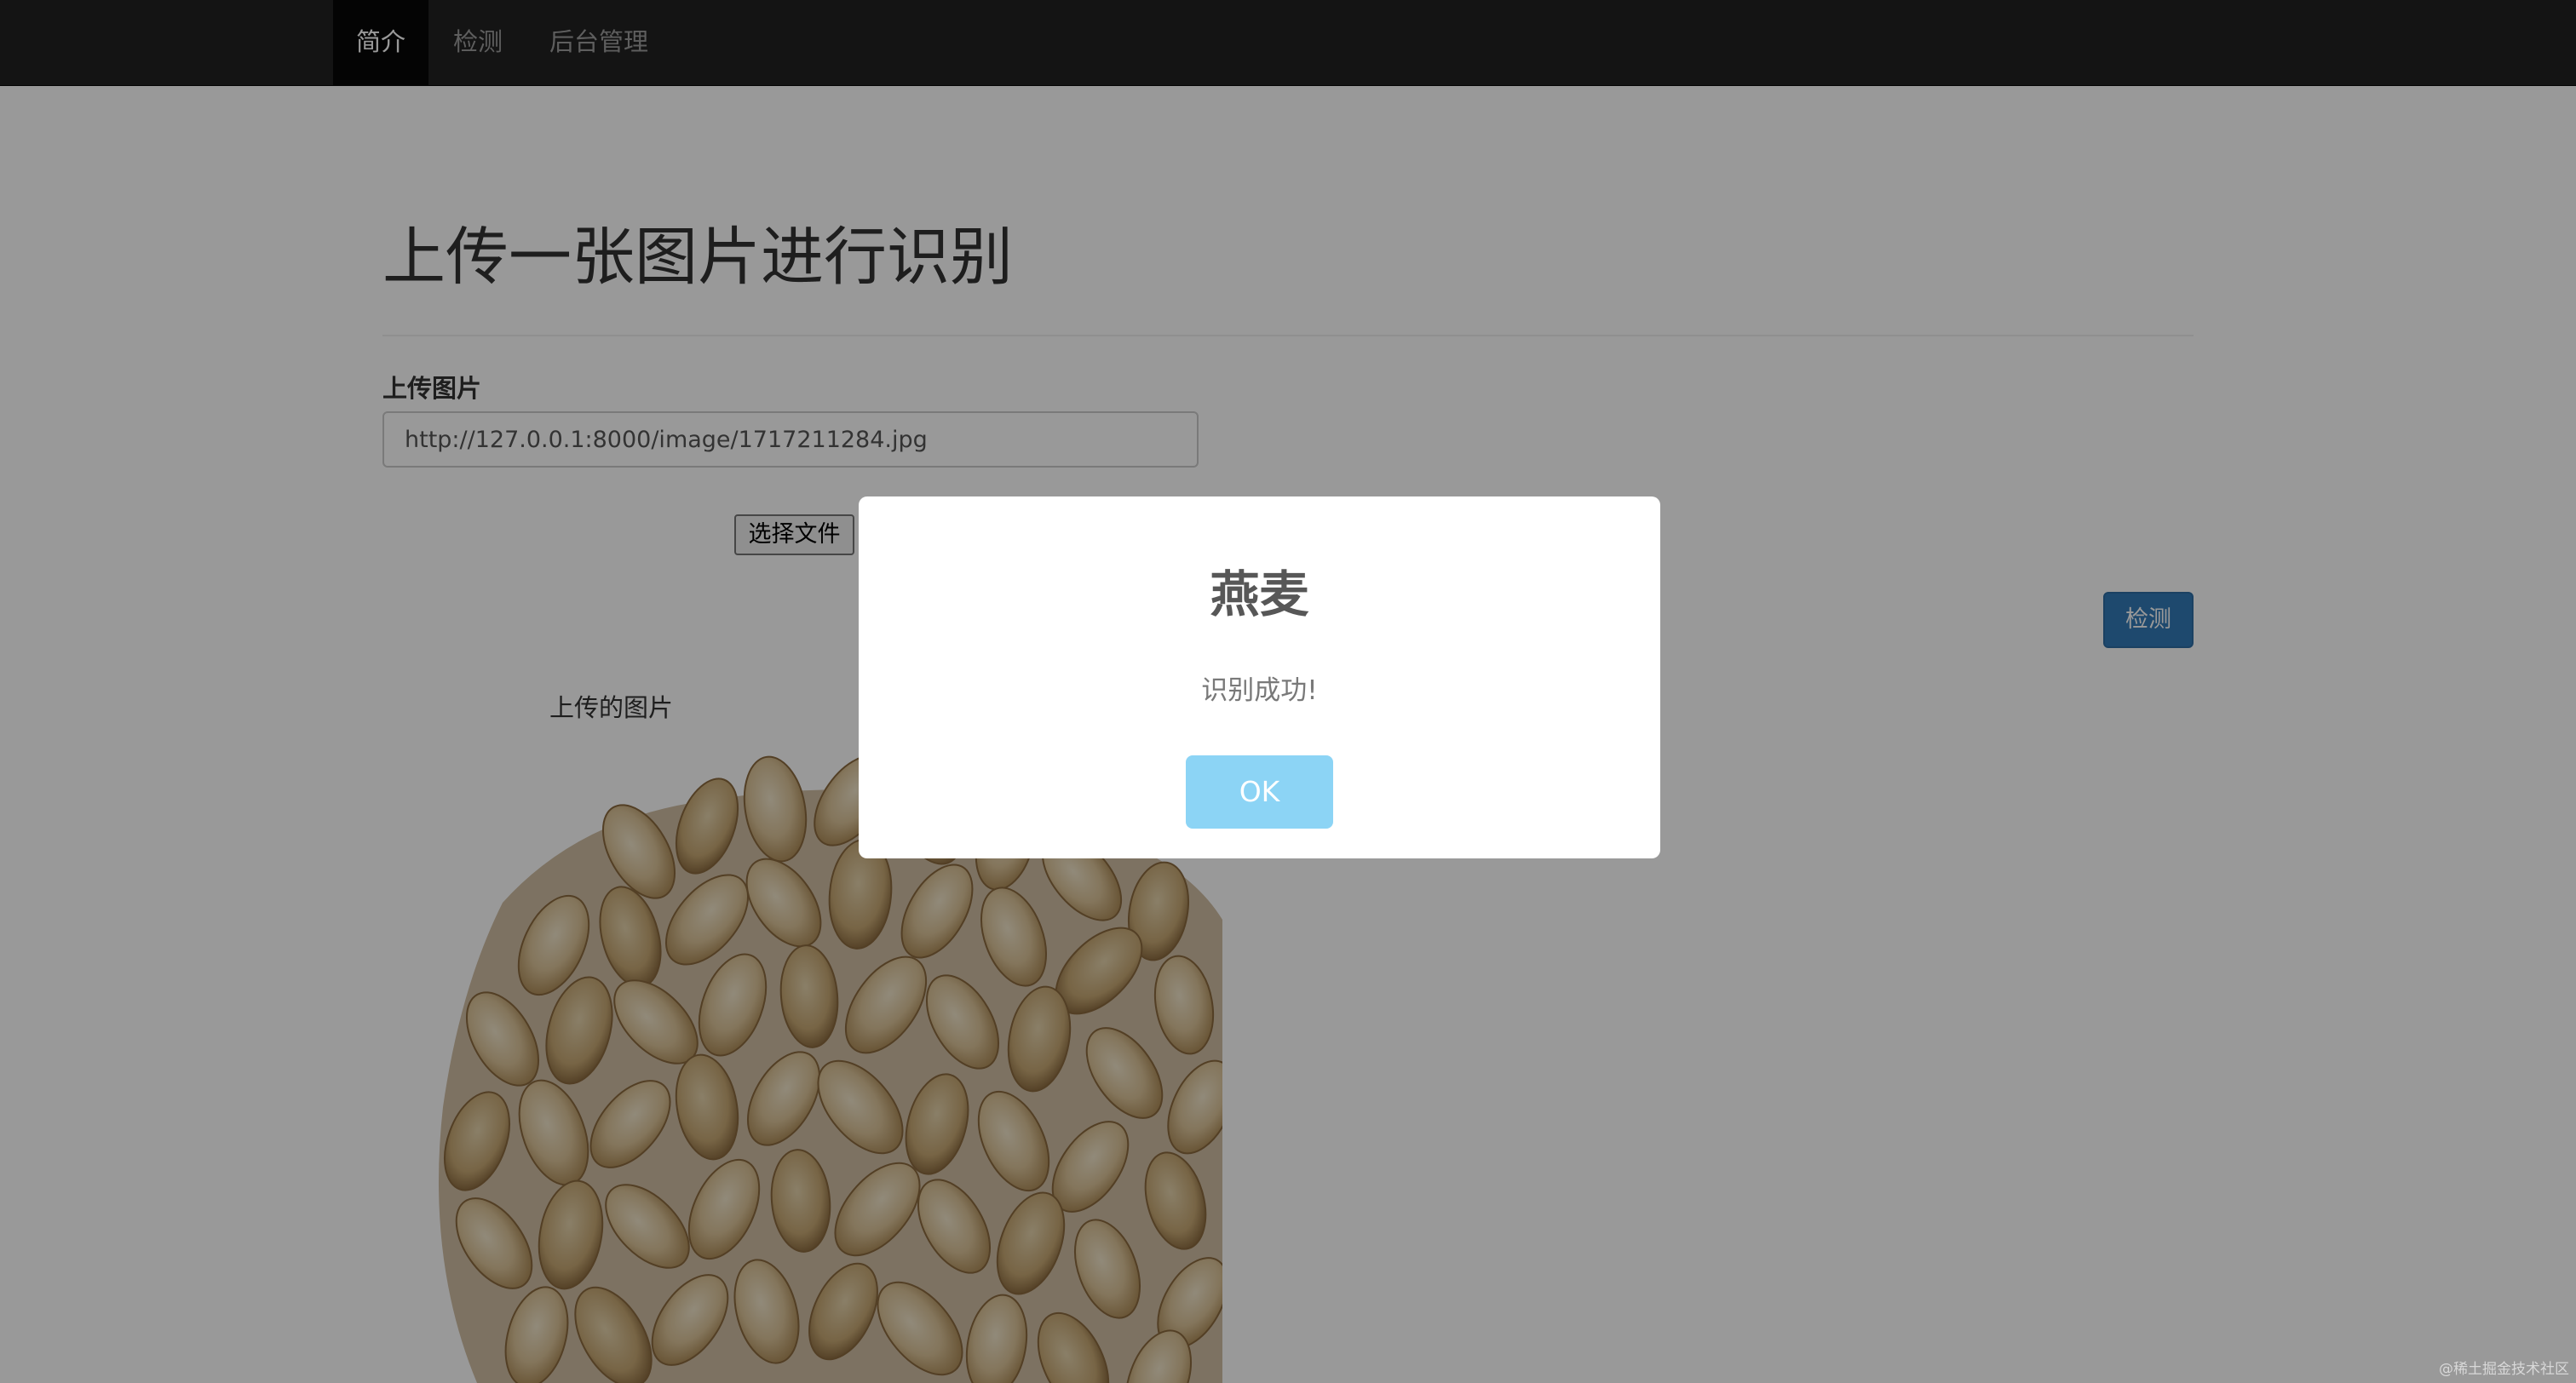 The image size is (2576, 1383). I want to click on dialog-message: 识别成功!, so click(1260, 690).